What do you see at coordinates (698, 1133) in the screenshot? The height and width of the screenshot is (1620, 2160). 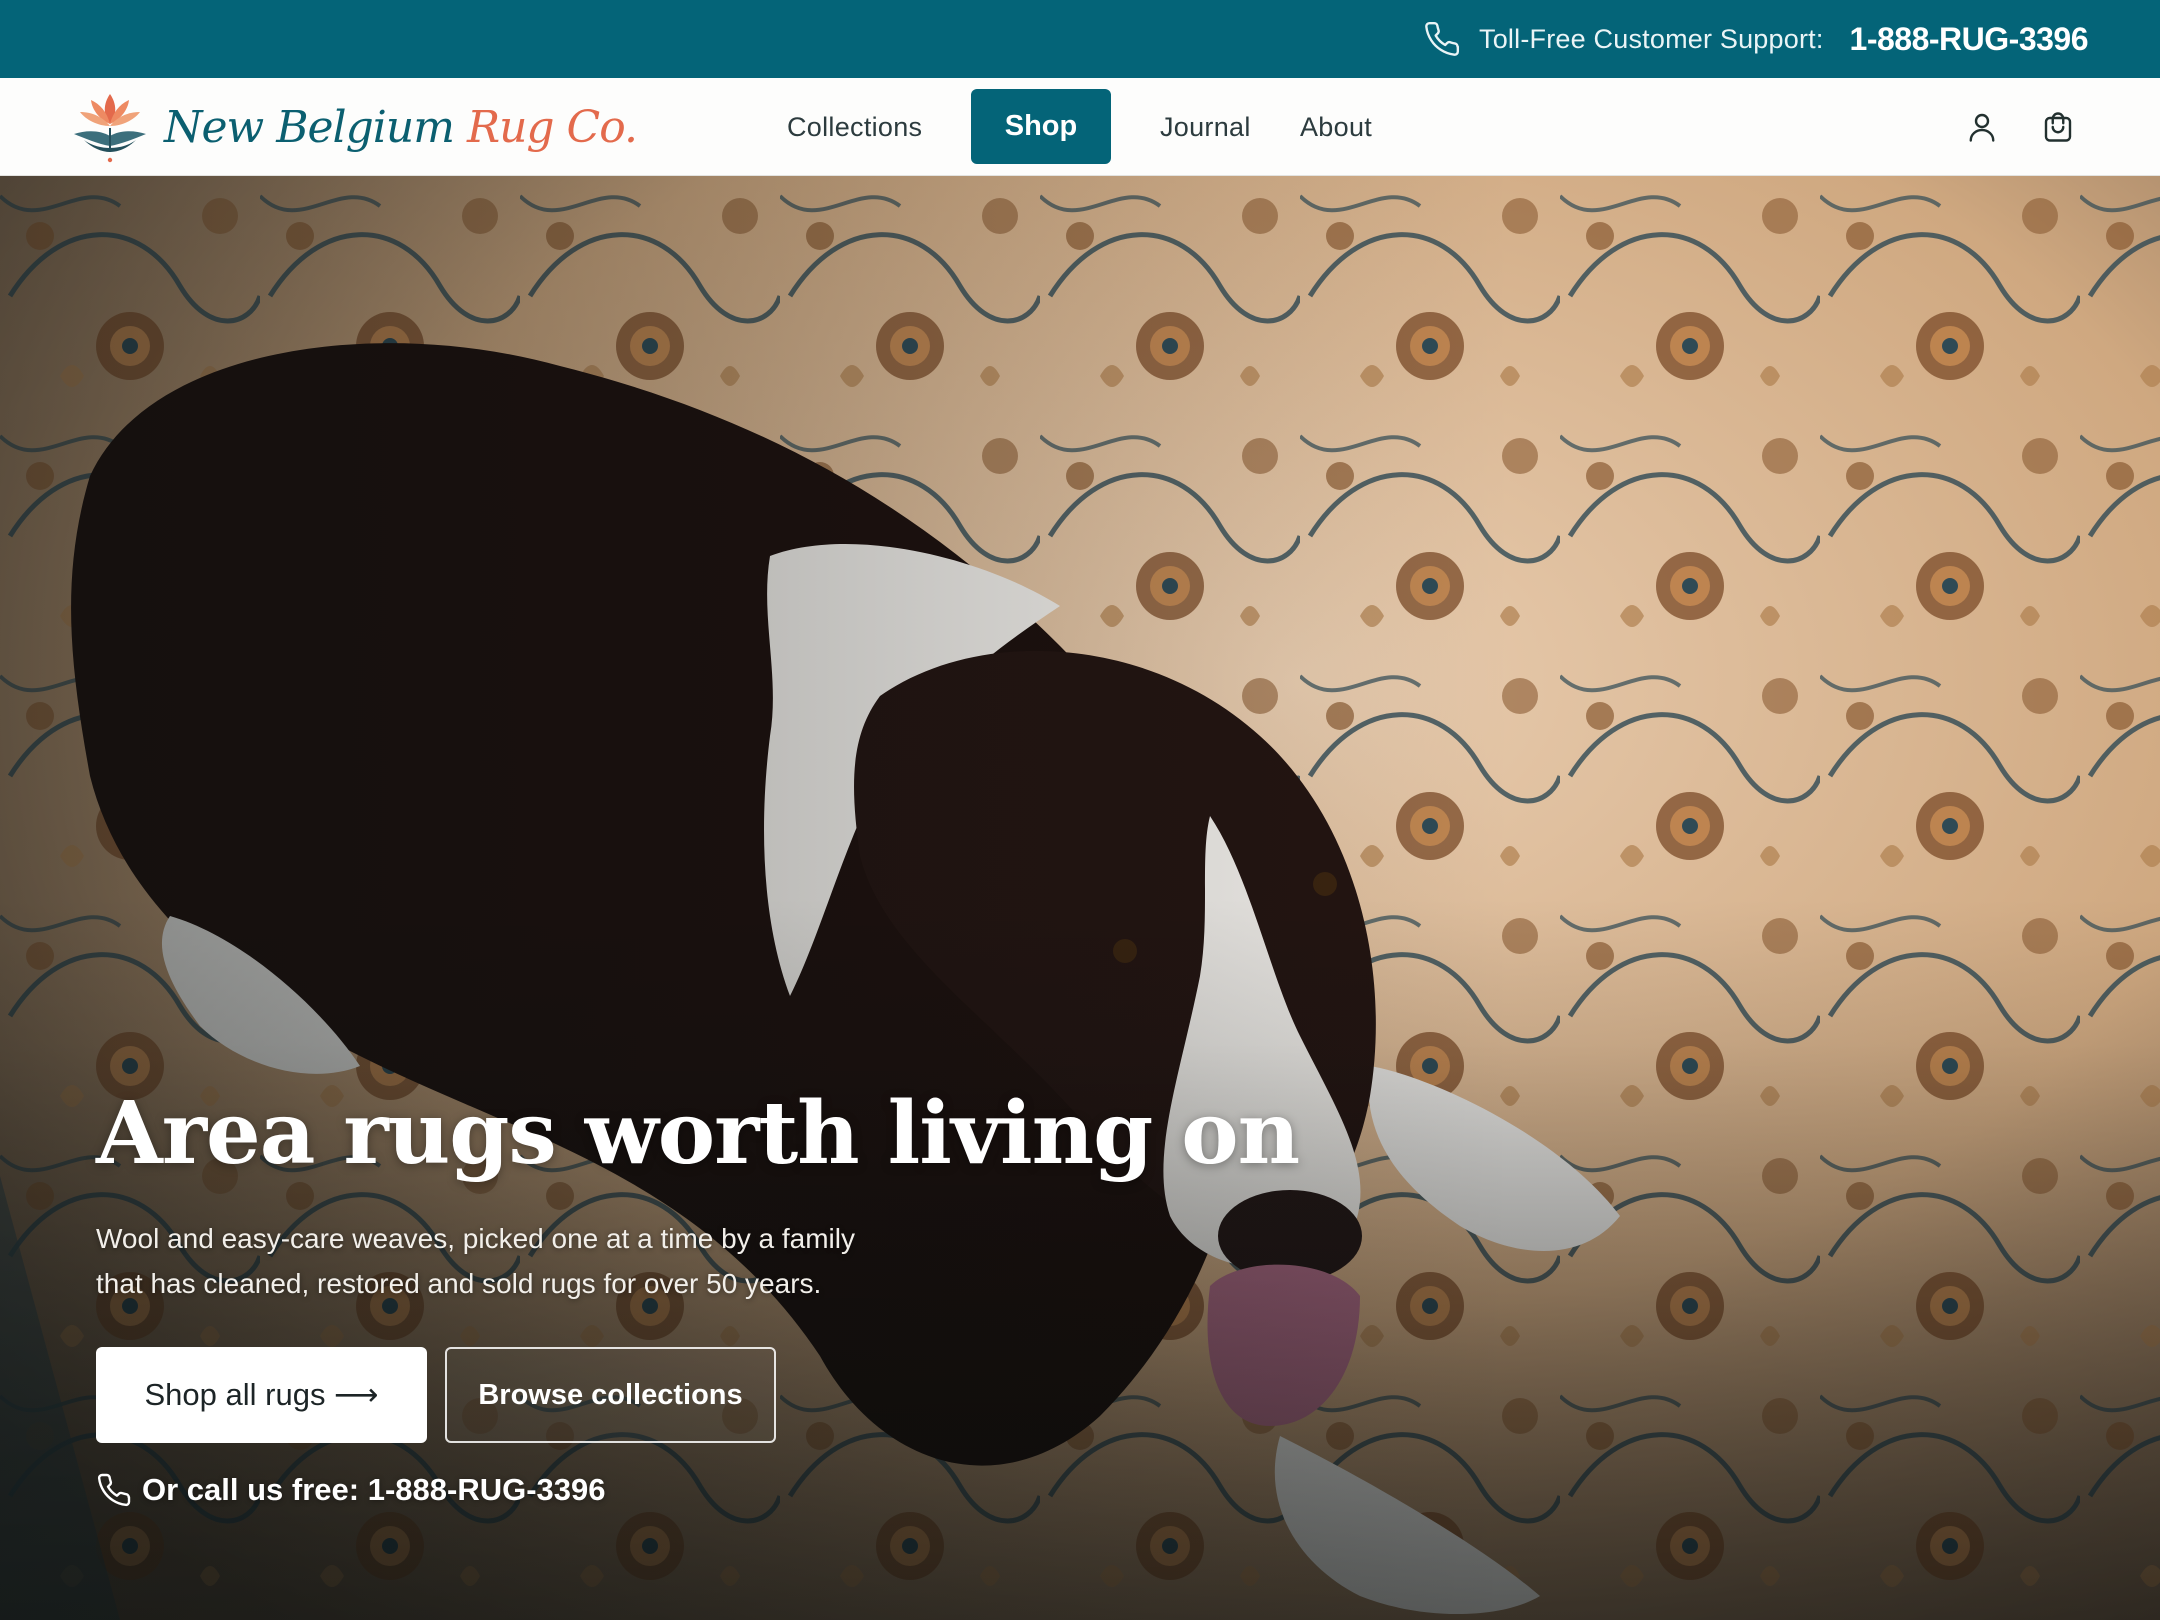 I see `hero-title: Area rugs worth living on` at bounding box center [698, 1133].